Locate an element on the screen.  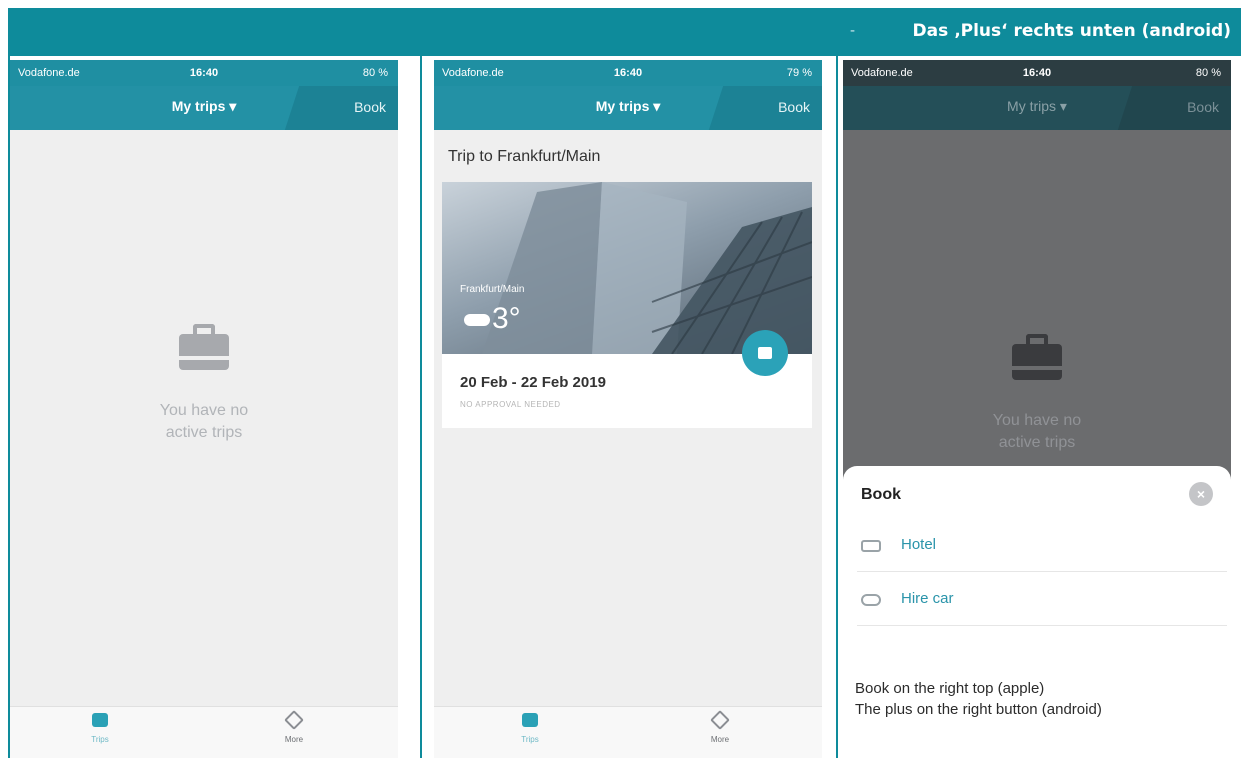
sheet-title: Book is located at coordinates (881, 494).